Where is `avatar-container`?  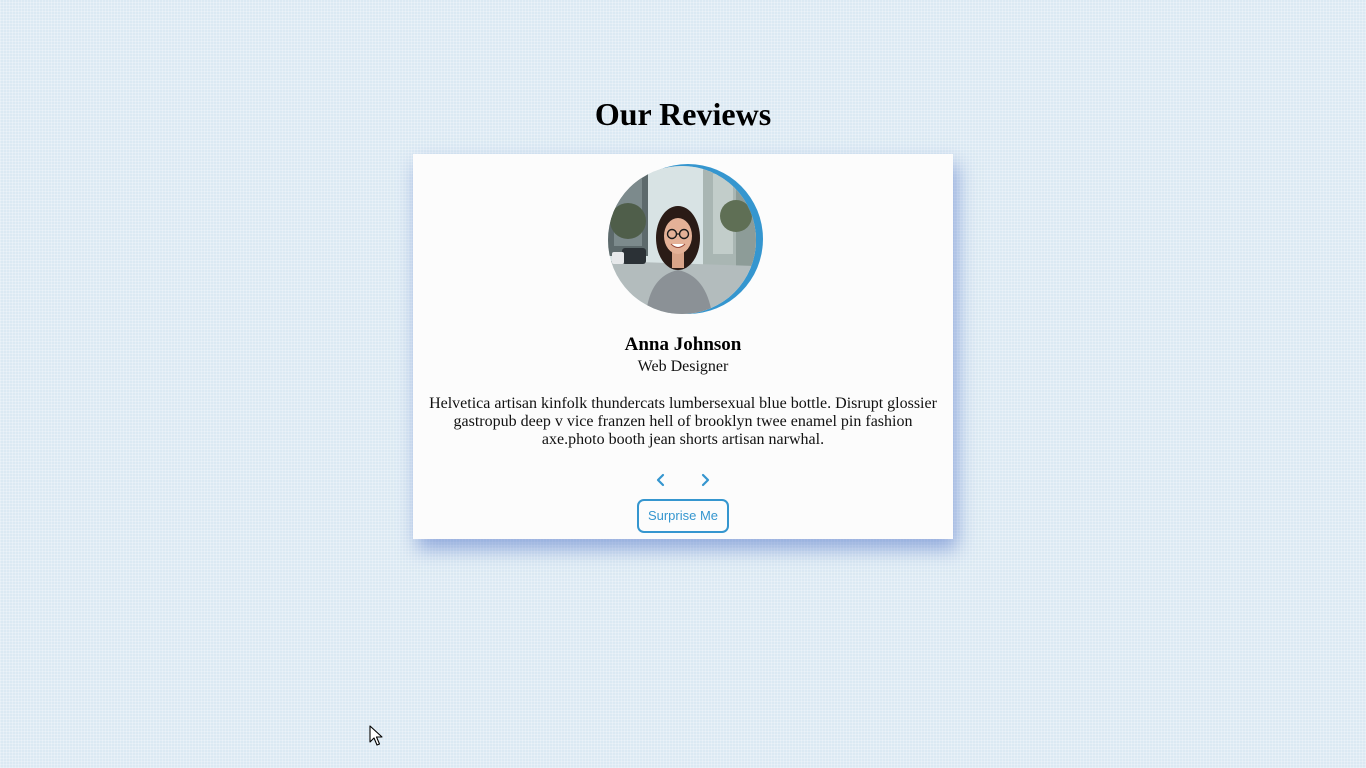 avatar-container is located at coordinates (688, 239).